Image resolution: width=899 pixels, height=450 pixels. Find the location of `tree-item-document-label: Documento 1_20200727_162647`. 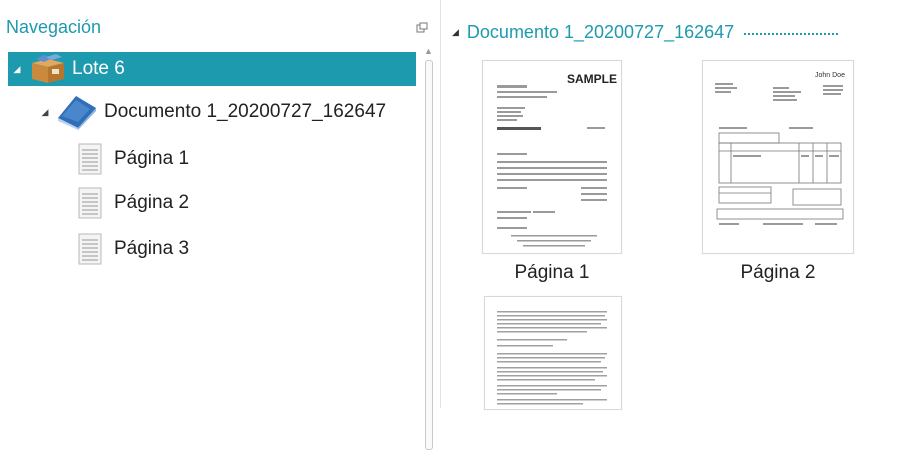

tree-item-document-label: Documento 1_20200727_162647 is located at coordinates (245, 111).